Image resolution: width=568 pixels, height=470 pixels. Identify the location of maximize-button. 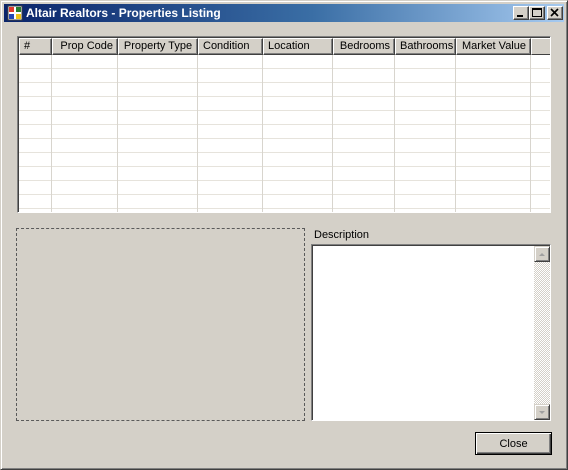
(537, 13).